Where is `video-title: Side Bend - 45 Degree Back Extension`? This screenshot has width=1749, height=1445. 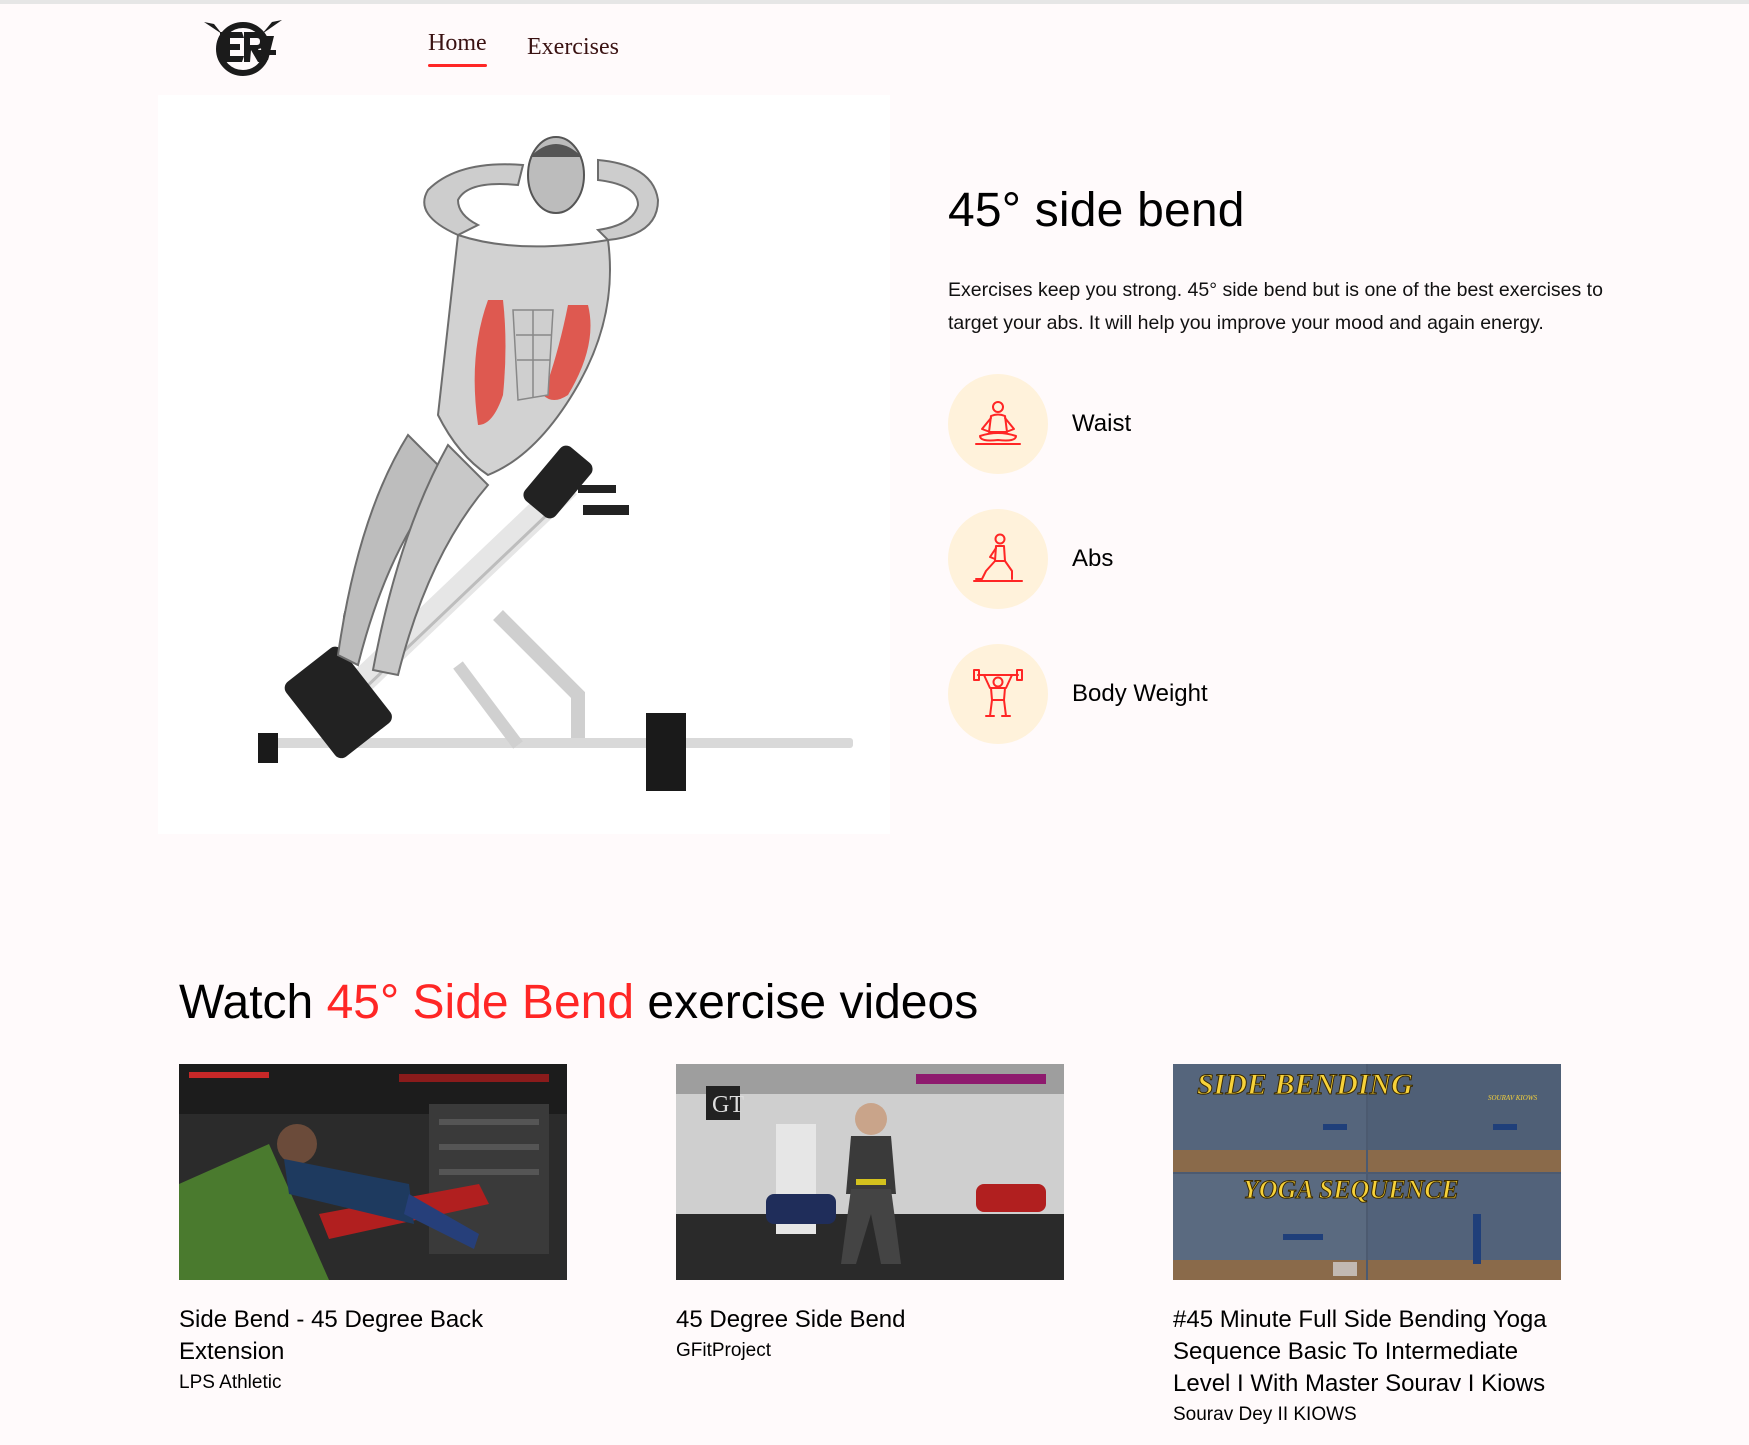
video-title: Side Bend - 45 Degree Back Extension is located at coordinates (373, 1336).